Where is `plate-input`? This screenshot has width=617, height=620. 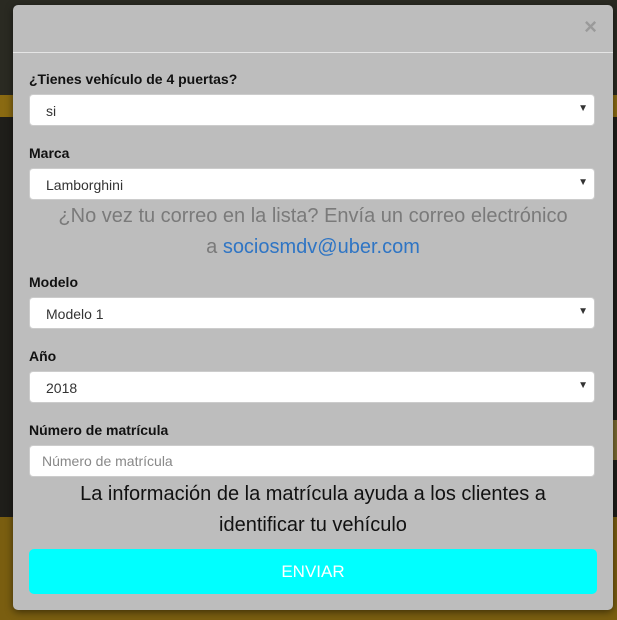
plate-input is located at coordinates (312, 461).